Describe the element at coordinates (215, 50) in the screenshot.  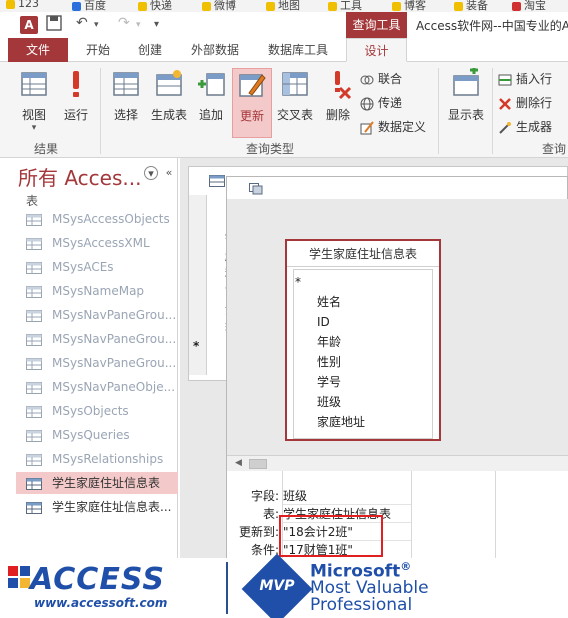
I see `tab-external-data: 外部数据` at that location.